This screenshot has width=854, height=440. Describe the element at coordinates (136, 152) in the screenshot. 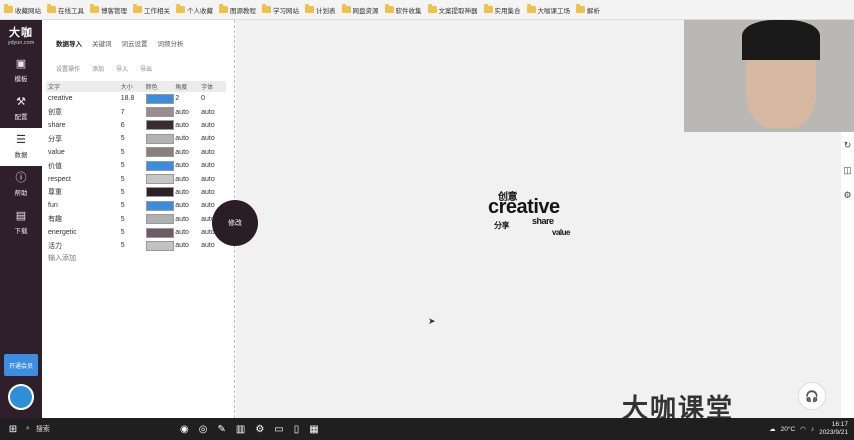

I see `table-row: value 5 auto auto` at that location.